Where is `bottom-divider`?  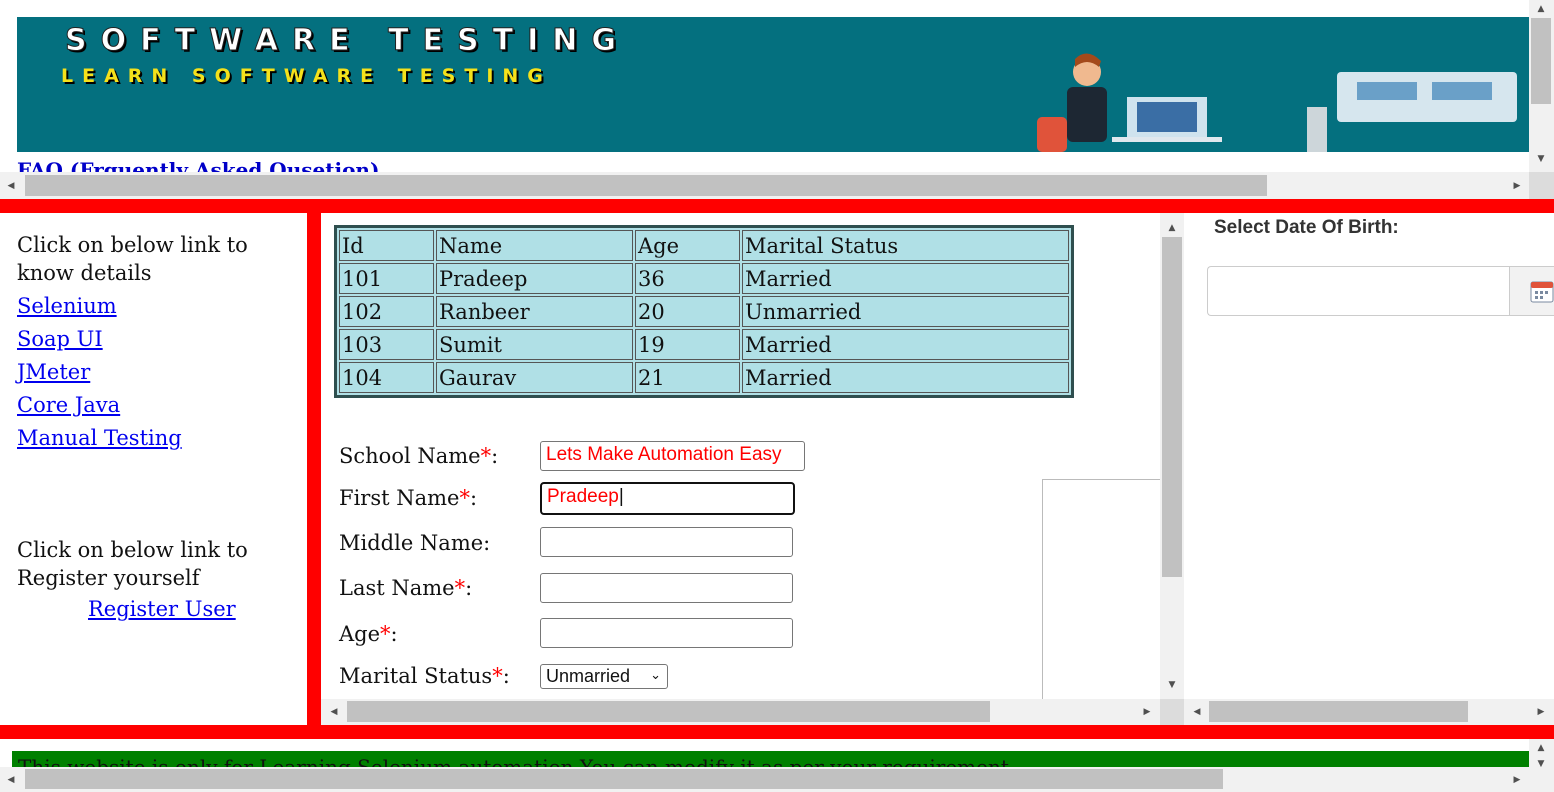
bottom-divider is located at coordinates (777, 732).